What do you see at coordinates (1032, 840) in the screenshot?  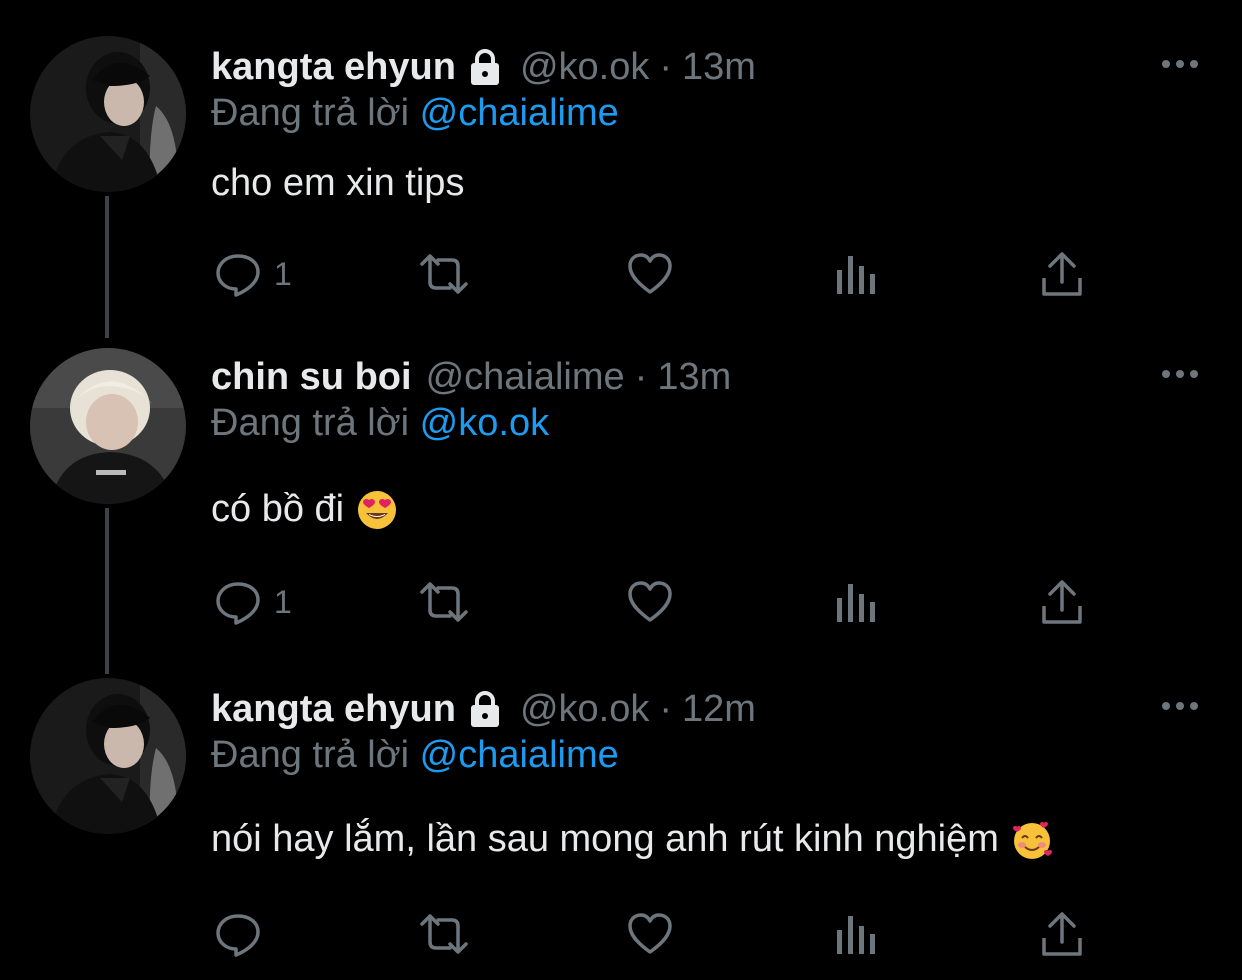 I see `smiling-face-with-hearts-emoji` at bounding box center [1032, 840].